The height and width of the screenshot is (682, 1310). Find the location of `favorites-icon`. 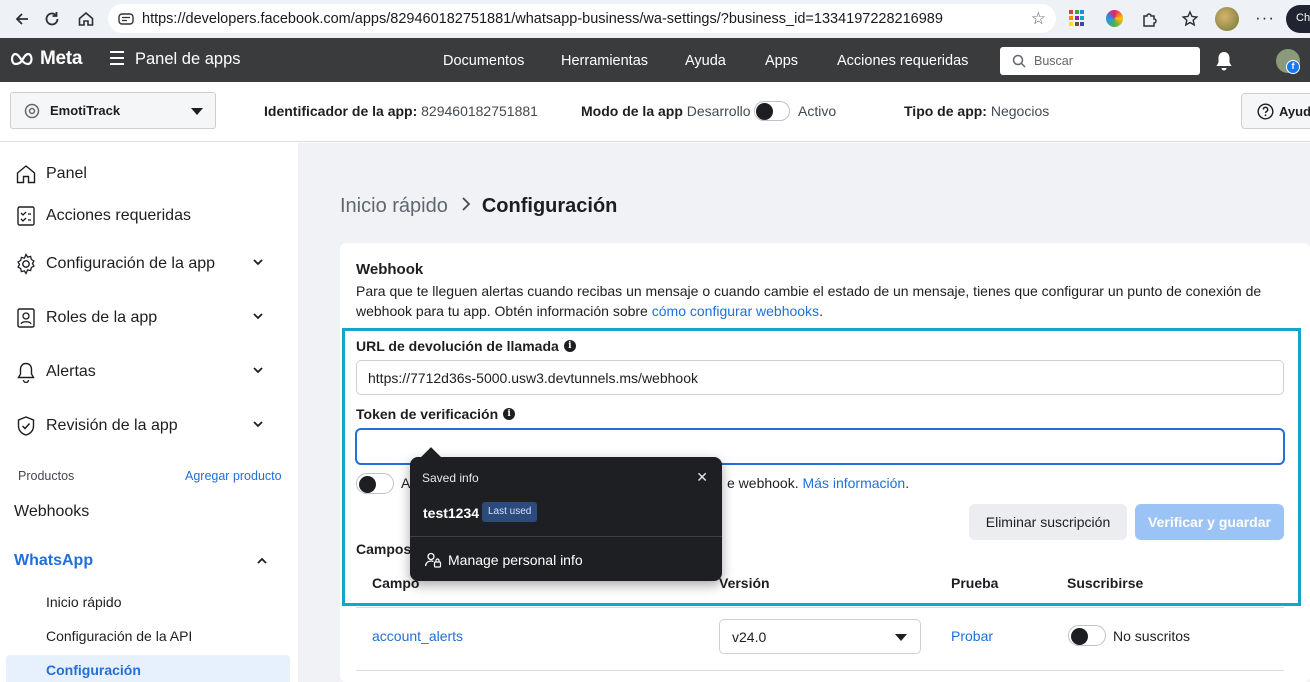

favorites-icon is located at coordinates (1190, 19).